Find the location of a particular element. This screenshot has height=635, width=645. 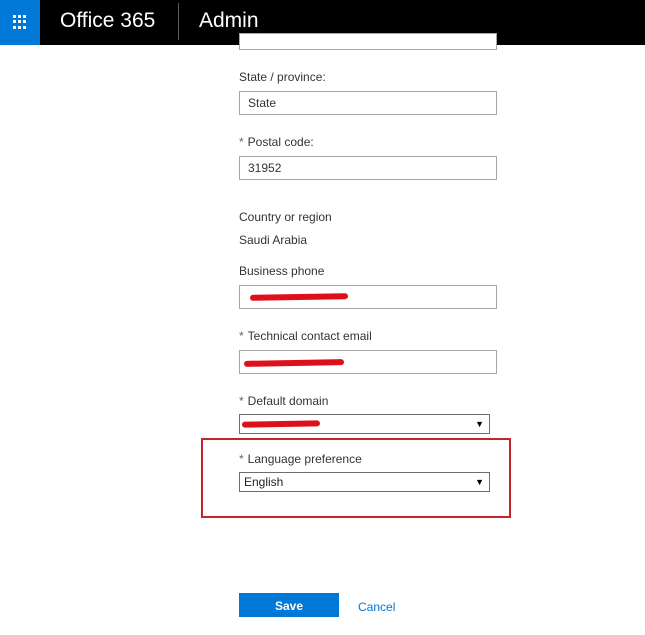

country-value: Saudi Arabia is located at coordinates (273, 240).